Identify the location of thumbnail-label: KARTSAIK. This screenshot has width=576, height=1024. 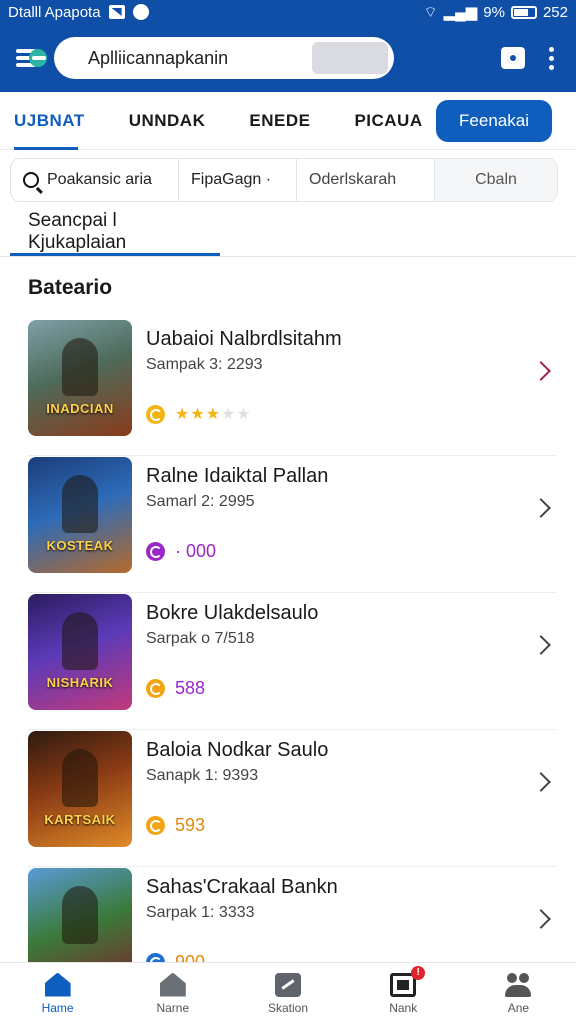
(80, 819).